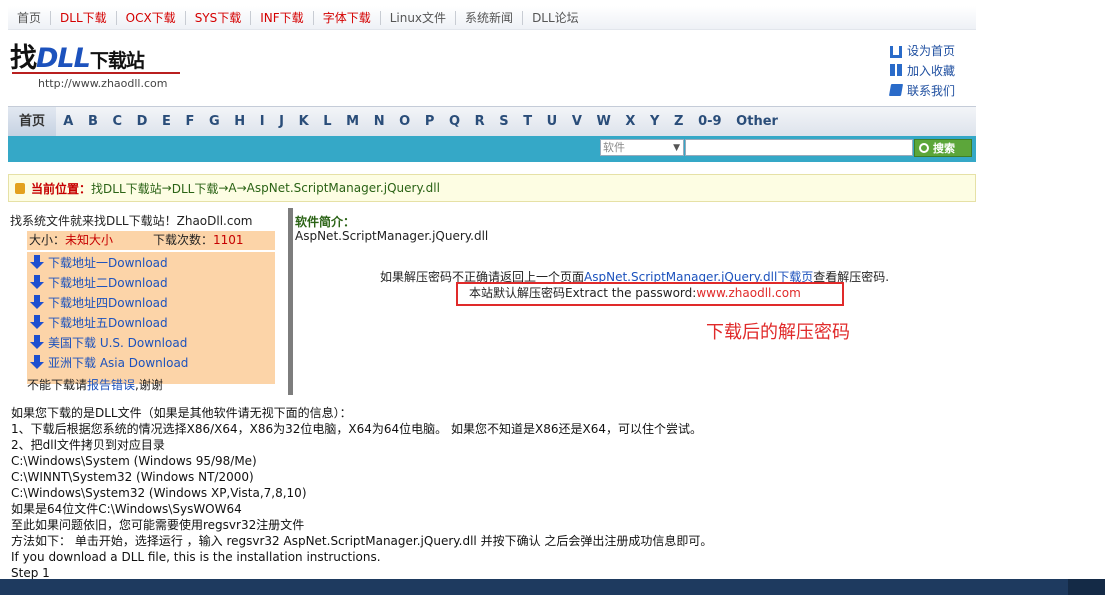 The image size is (1105, 595). Describe the element at coordinates (679, 121) in the screenshot. I see `letter-nav-item: Z` at that location.